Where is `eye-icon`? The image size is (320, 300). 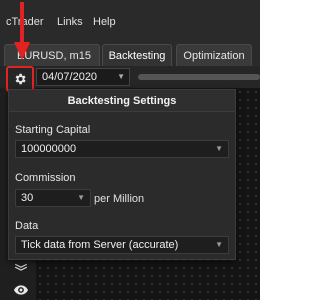
eye-icon is located at coordinates (21, 290).